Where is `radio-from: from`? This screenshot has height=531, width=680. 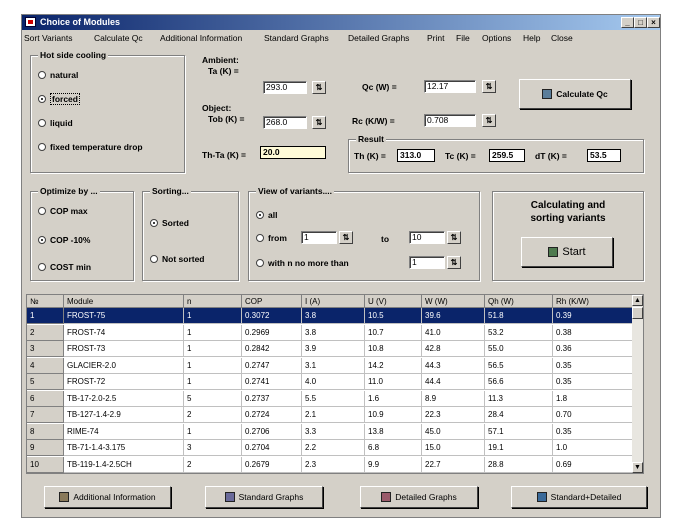 radio-from: from is located at coordinates (271, 238).